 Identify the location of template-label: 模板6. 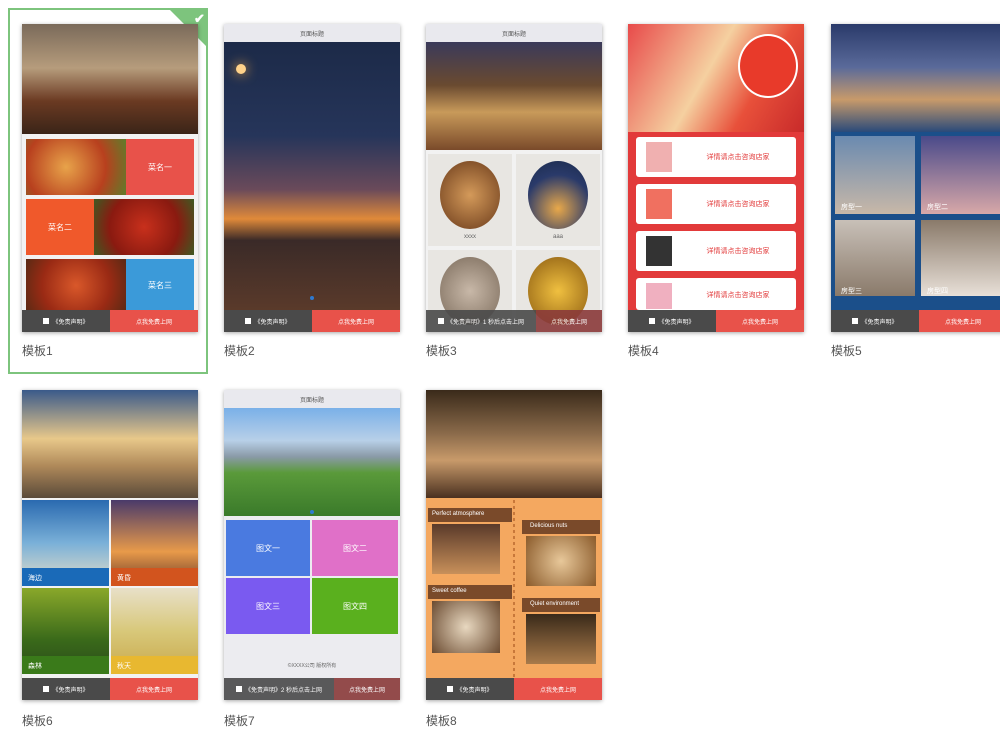
(37, 721).